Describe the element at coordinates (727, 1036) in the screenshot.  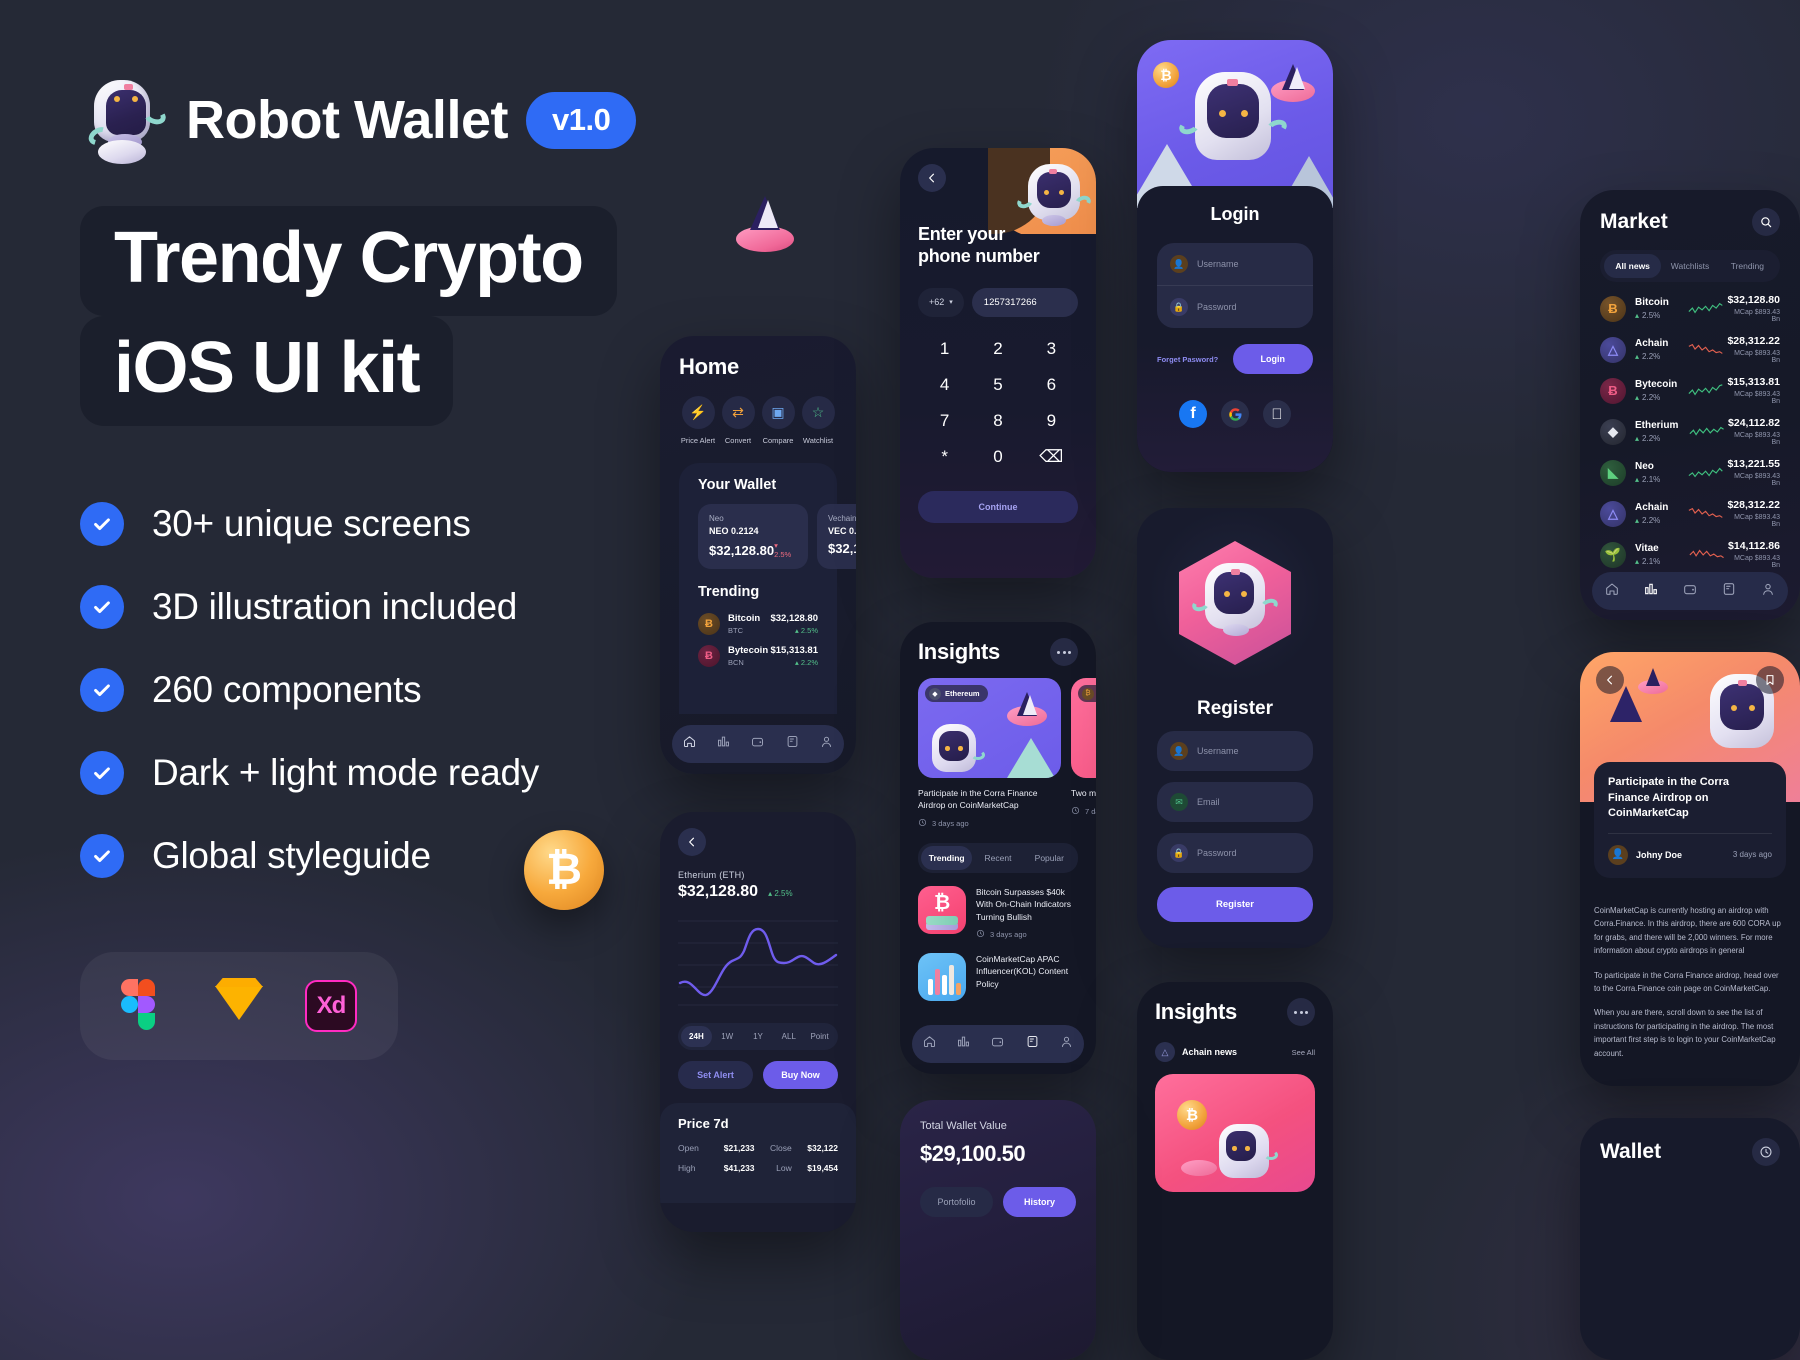
I see `range-1w: 1W` at that location.